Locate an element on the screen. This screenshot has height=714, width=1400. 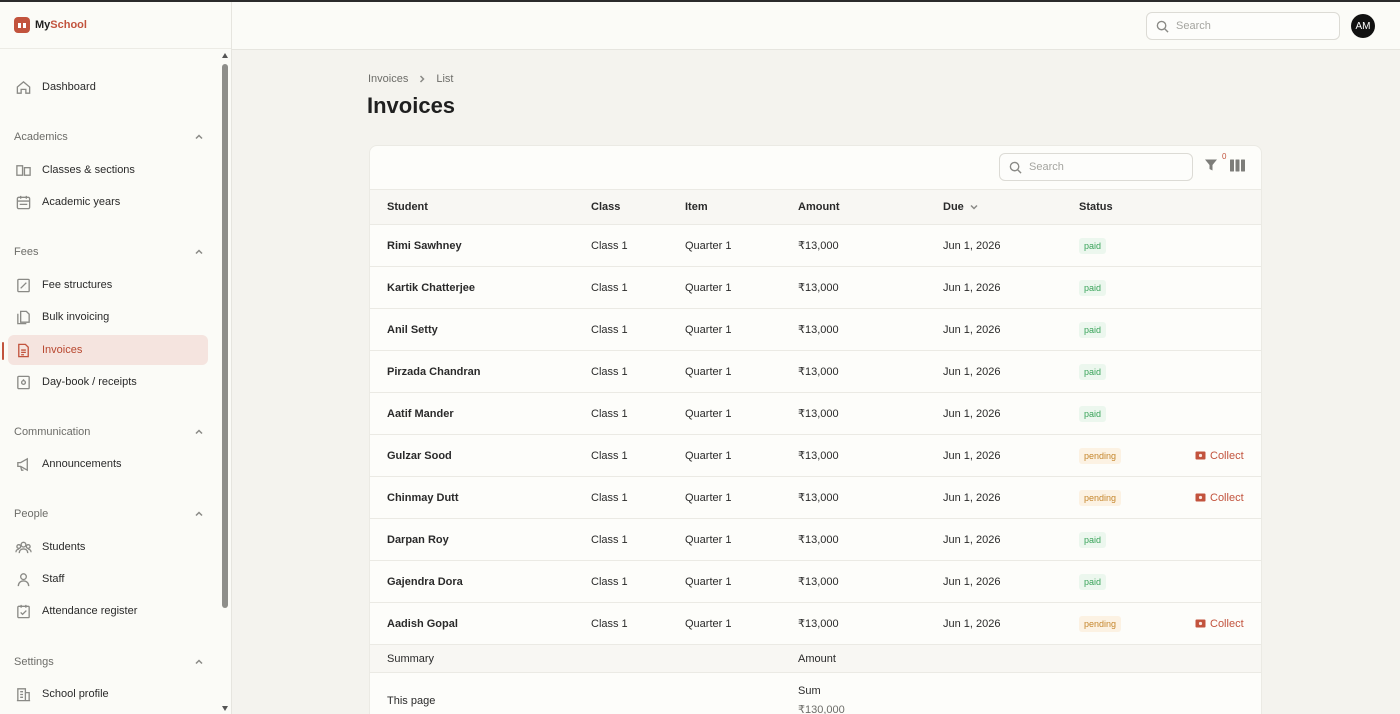
student-name: Aatif Mander is located at coordinates (420, 413).